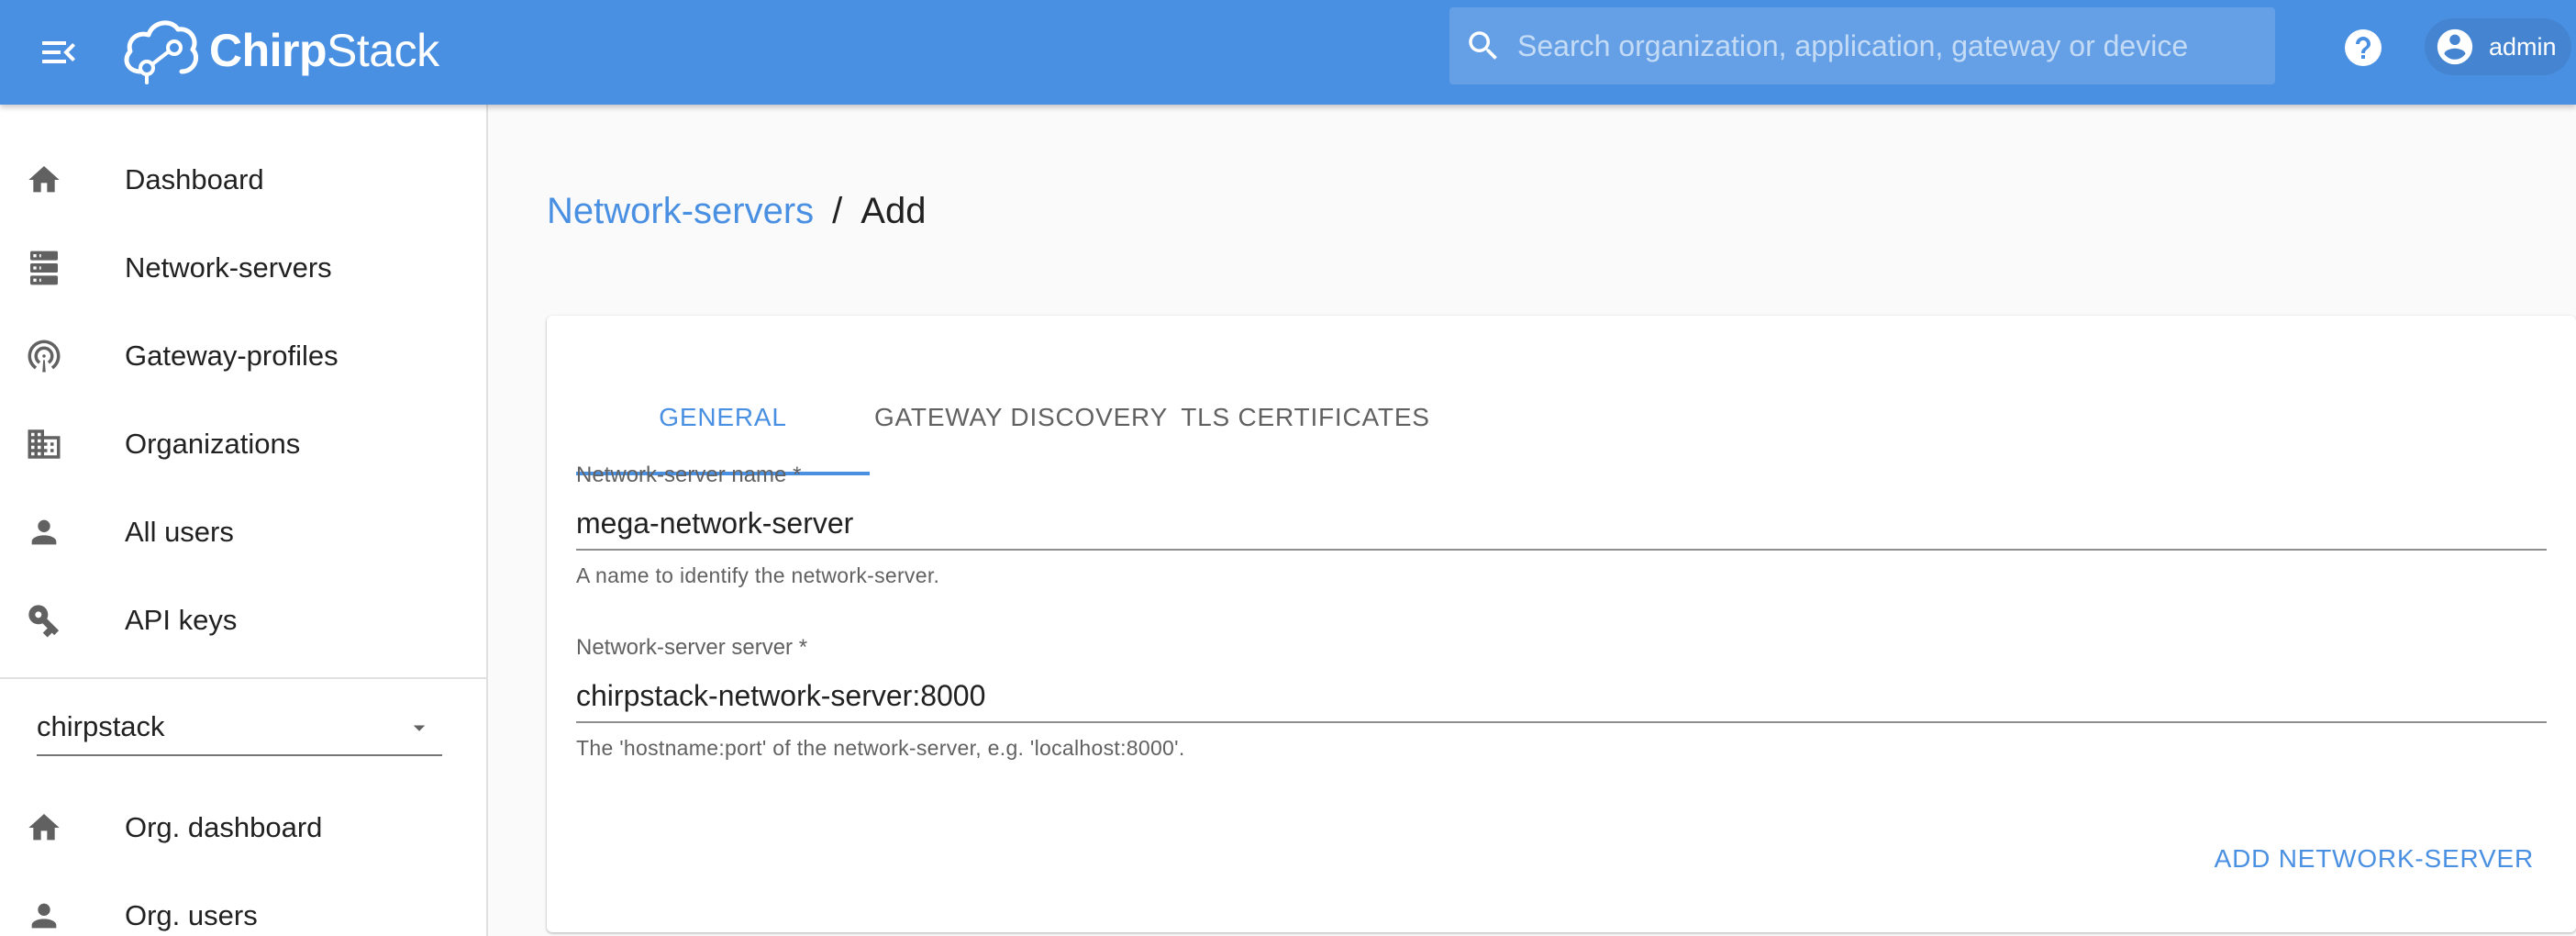  I want to click on sidebar-item-label: Dashboard, so click(194, 179).